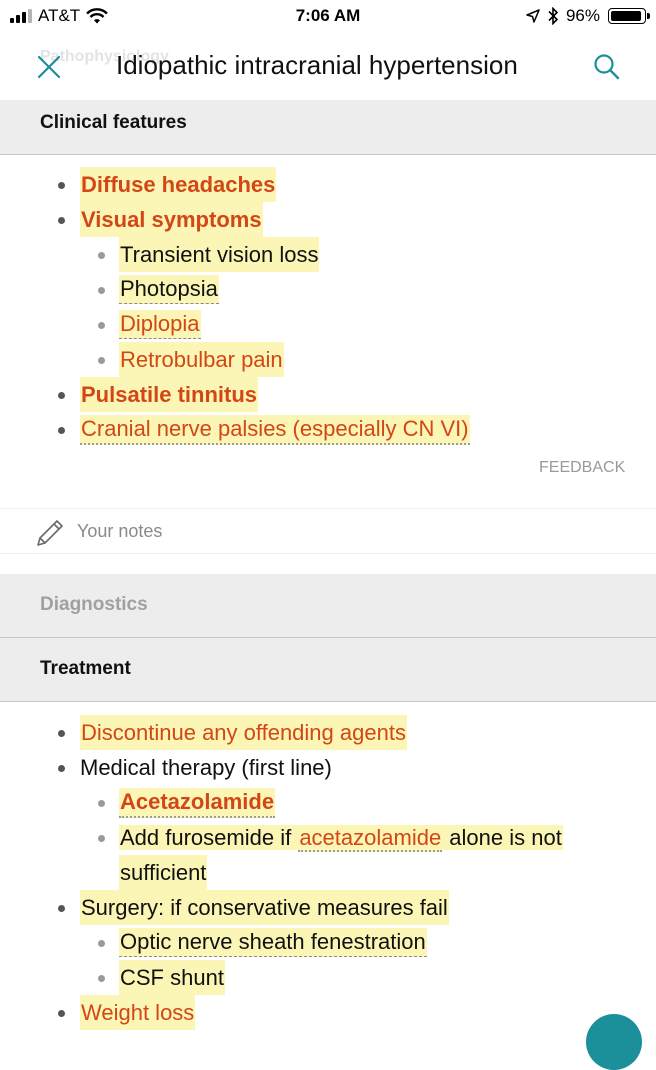 Image resolution: width=656 pixels, height=1070 pixels. What do you see at coordinates (85, 668) in the screenshot?
I see `section-label: Treatment` at bounding box center [85, 668].